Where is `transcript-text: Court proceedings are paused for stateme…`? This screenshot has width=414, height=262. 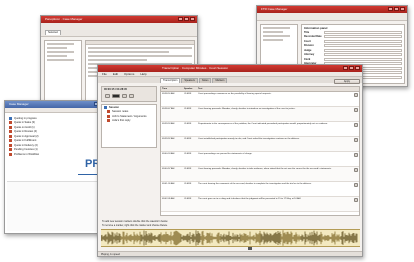
transcript-text: Court proceedings are paused for stateme… is located at coordinates (275, 154).